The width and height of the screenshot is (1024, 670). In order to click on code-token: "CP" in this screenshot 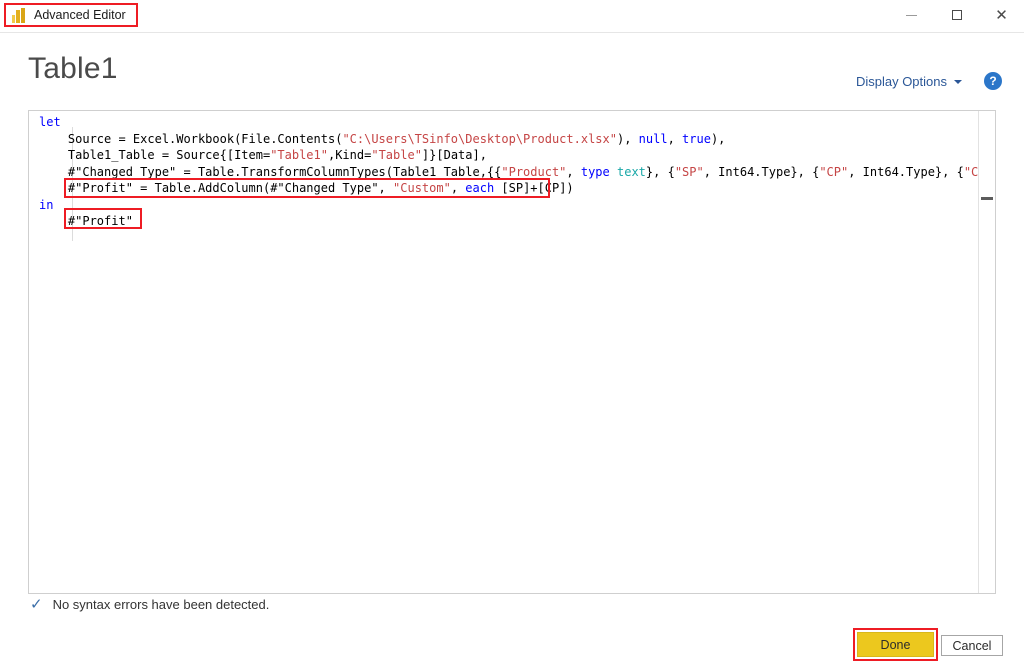, I will do `click(834, 171)`.